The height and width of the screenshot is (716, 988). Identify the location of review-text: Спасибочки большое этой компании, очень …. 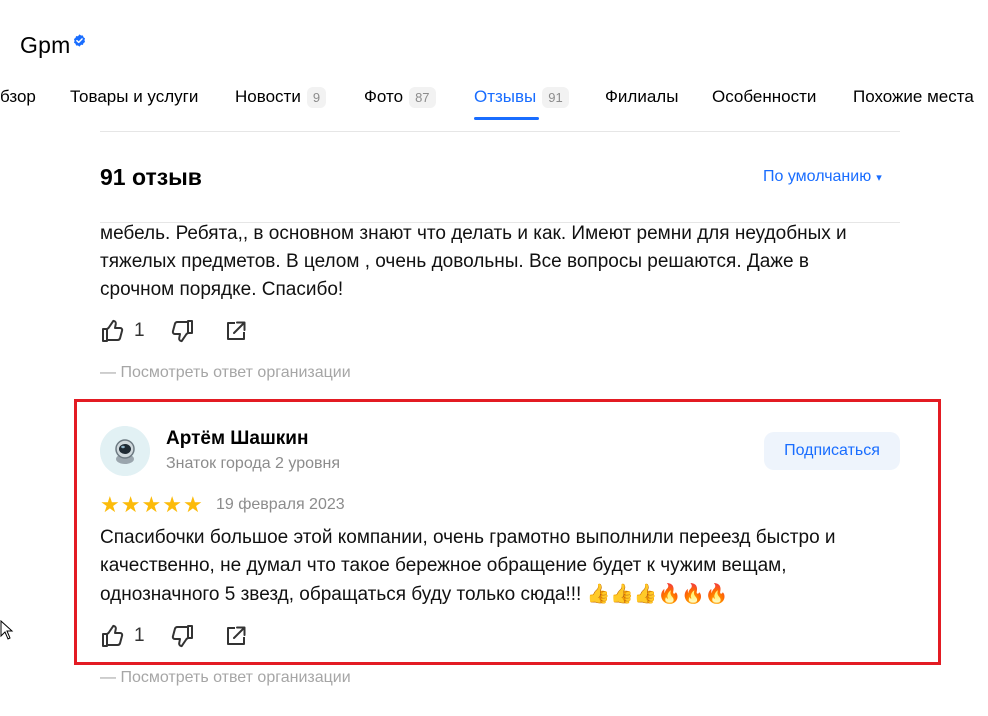
(500, 566).